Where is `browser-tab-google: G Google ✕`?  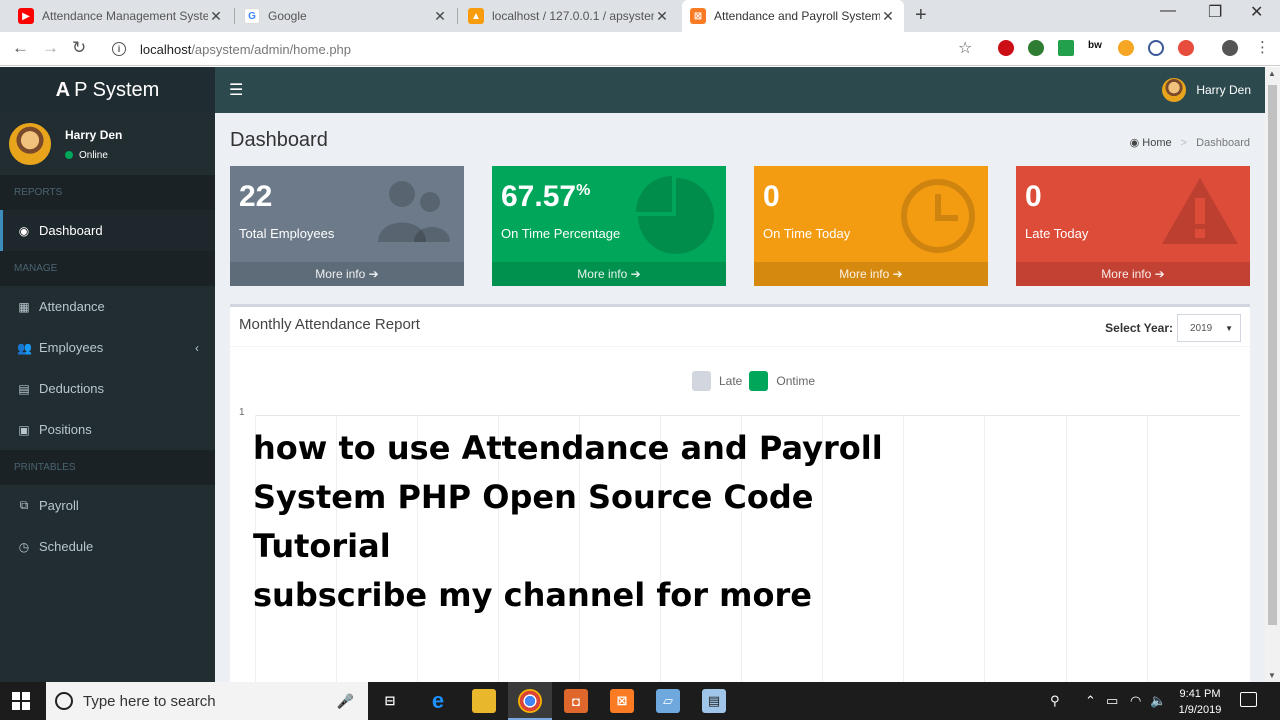 browser-tab-google: G Google ✕ is located at coordinates (346, 16).